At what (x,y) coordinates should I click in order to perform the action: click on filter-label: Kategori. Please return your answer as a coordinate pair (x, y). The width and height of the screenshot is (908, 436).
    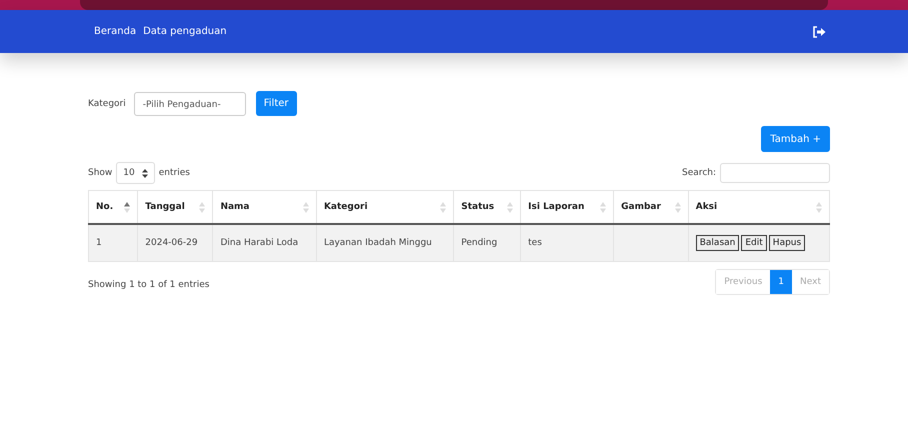
    Looking at the image, I should click on (107, 103).